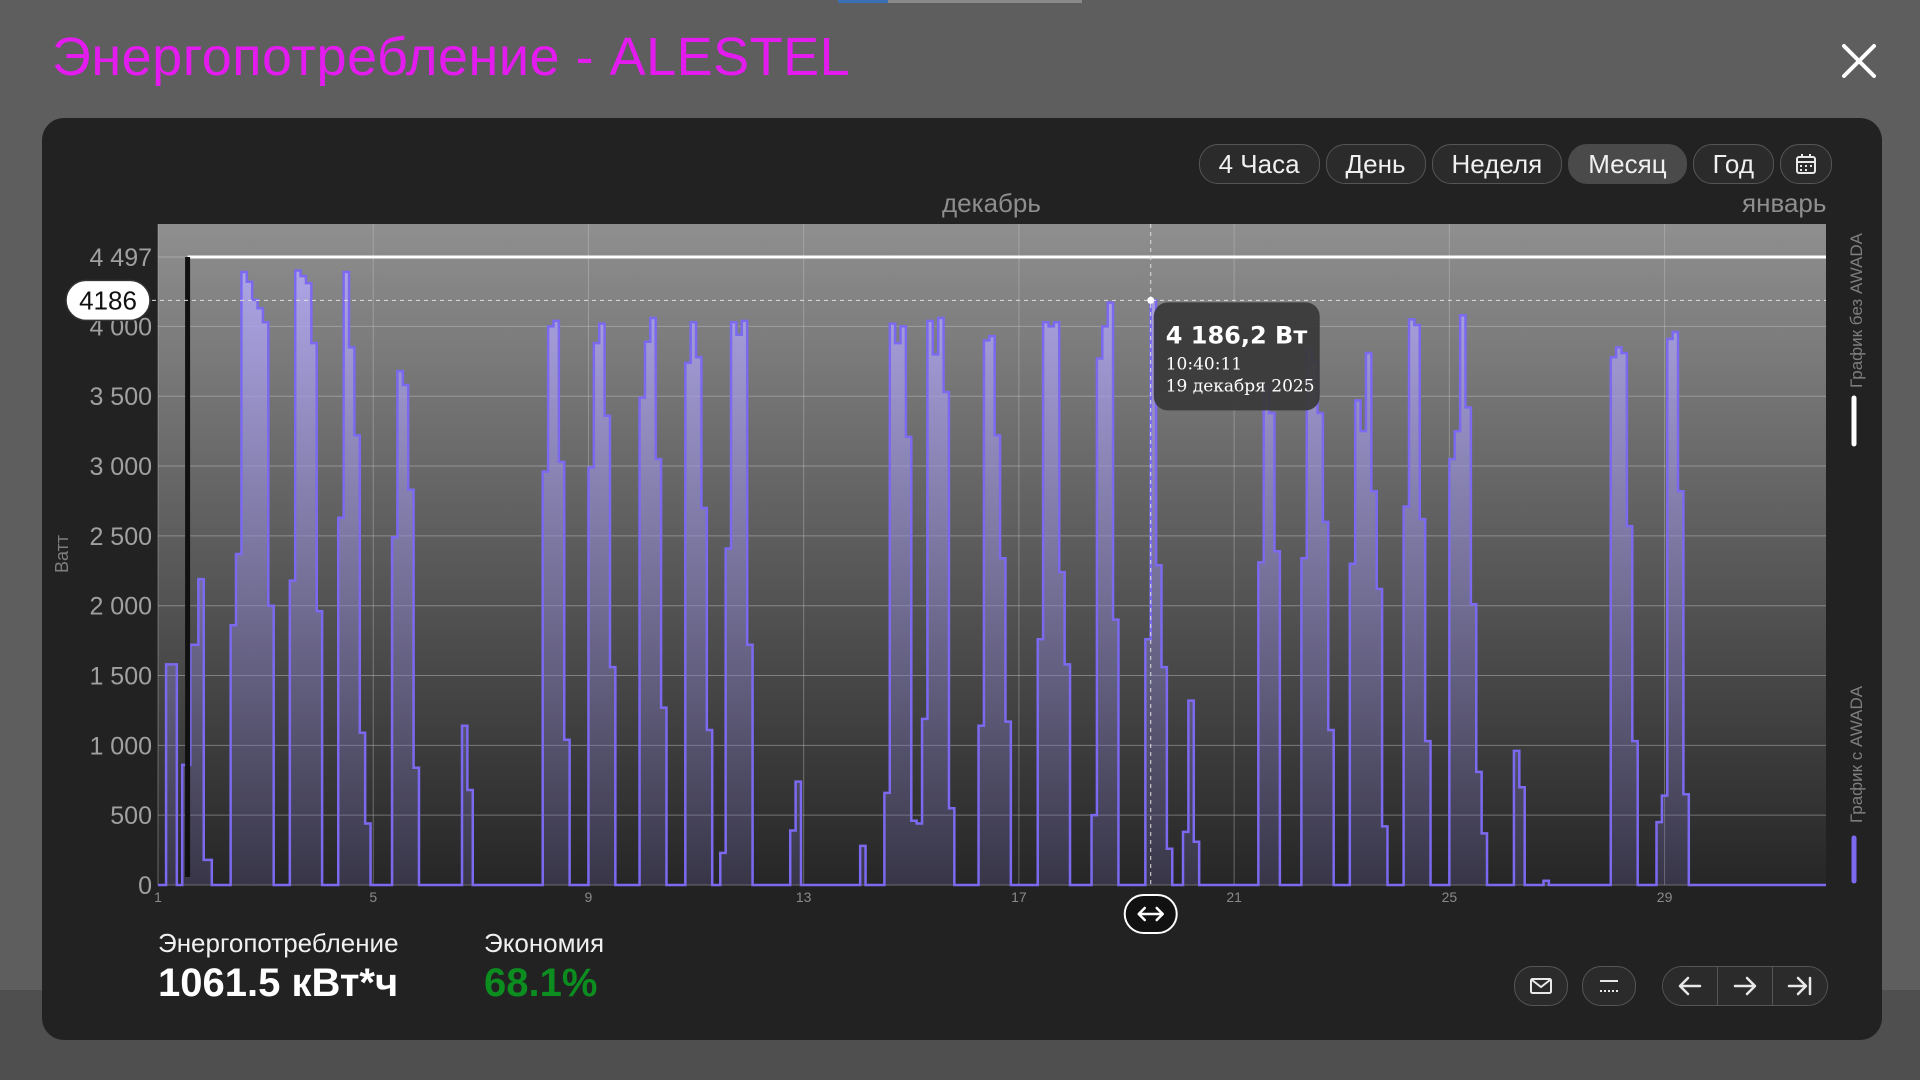 This screenshot has width=1920, height=1080. What do you see at coordinates (1204, 364) in the screenshot?
I see `tooltip-time: 10:40:11` at bounding box center [1204, 364].